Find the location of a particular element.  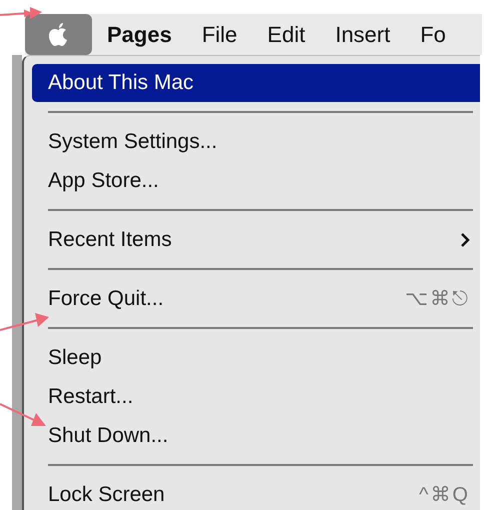

menu-item: Lock Screen ^⌘Q is located at coordinates (256, 492).